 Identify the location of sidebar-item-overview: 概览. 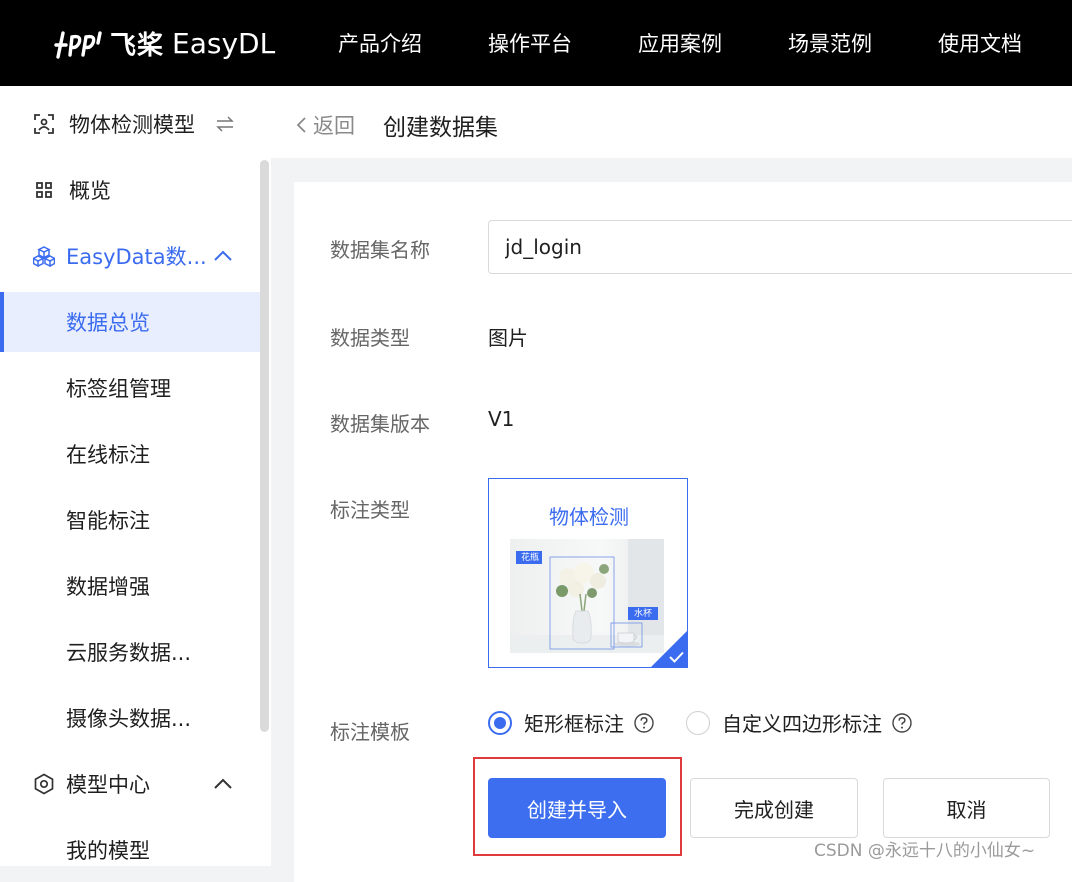
(130, 190).